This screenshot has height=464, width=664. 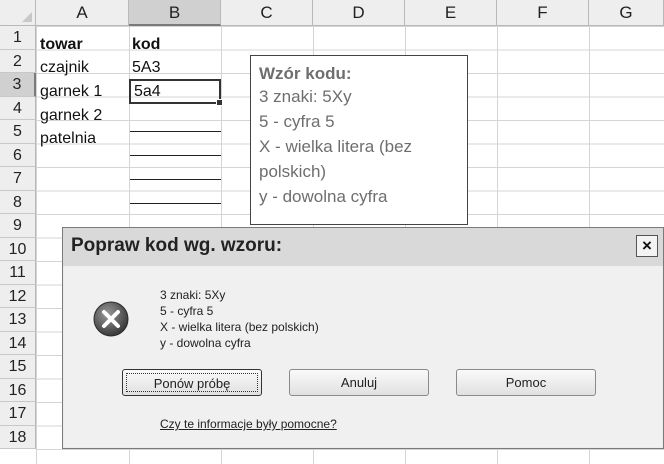 I want to click on cancel-button: Anuluj, so click(x=359, y=382).